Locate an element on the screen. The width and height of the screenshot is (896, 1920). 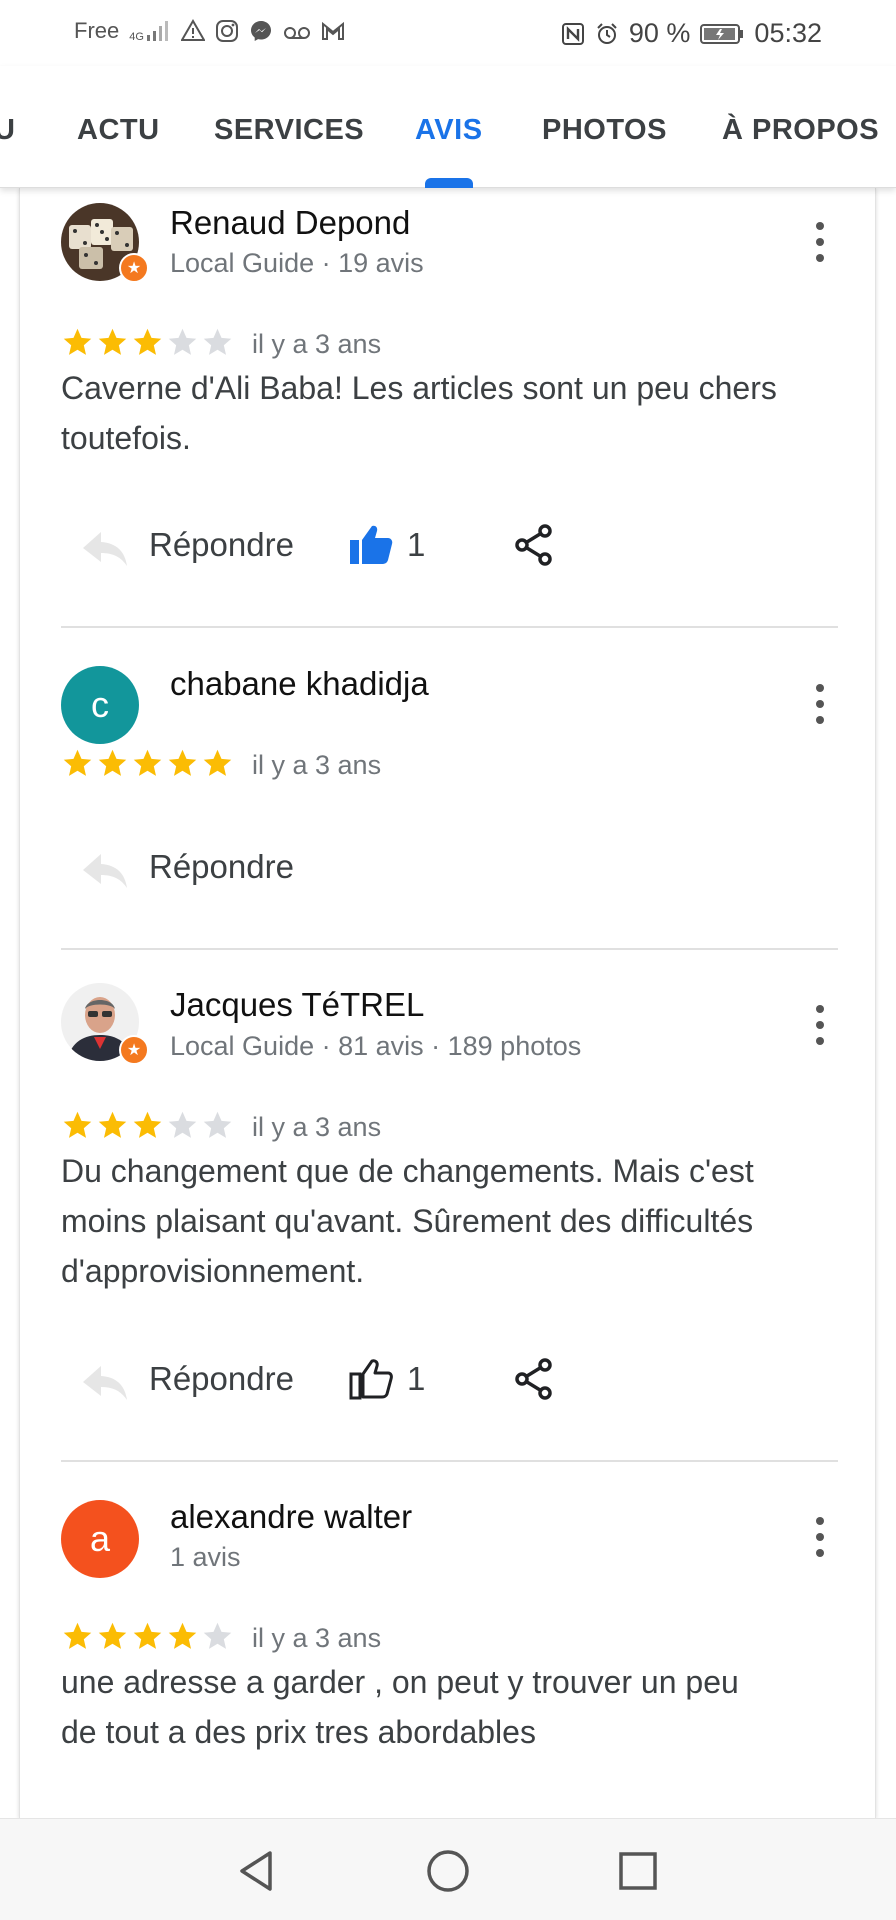
triangle-back-icon is located at coordinates (256, 1871).